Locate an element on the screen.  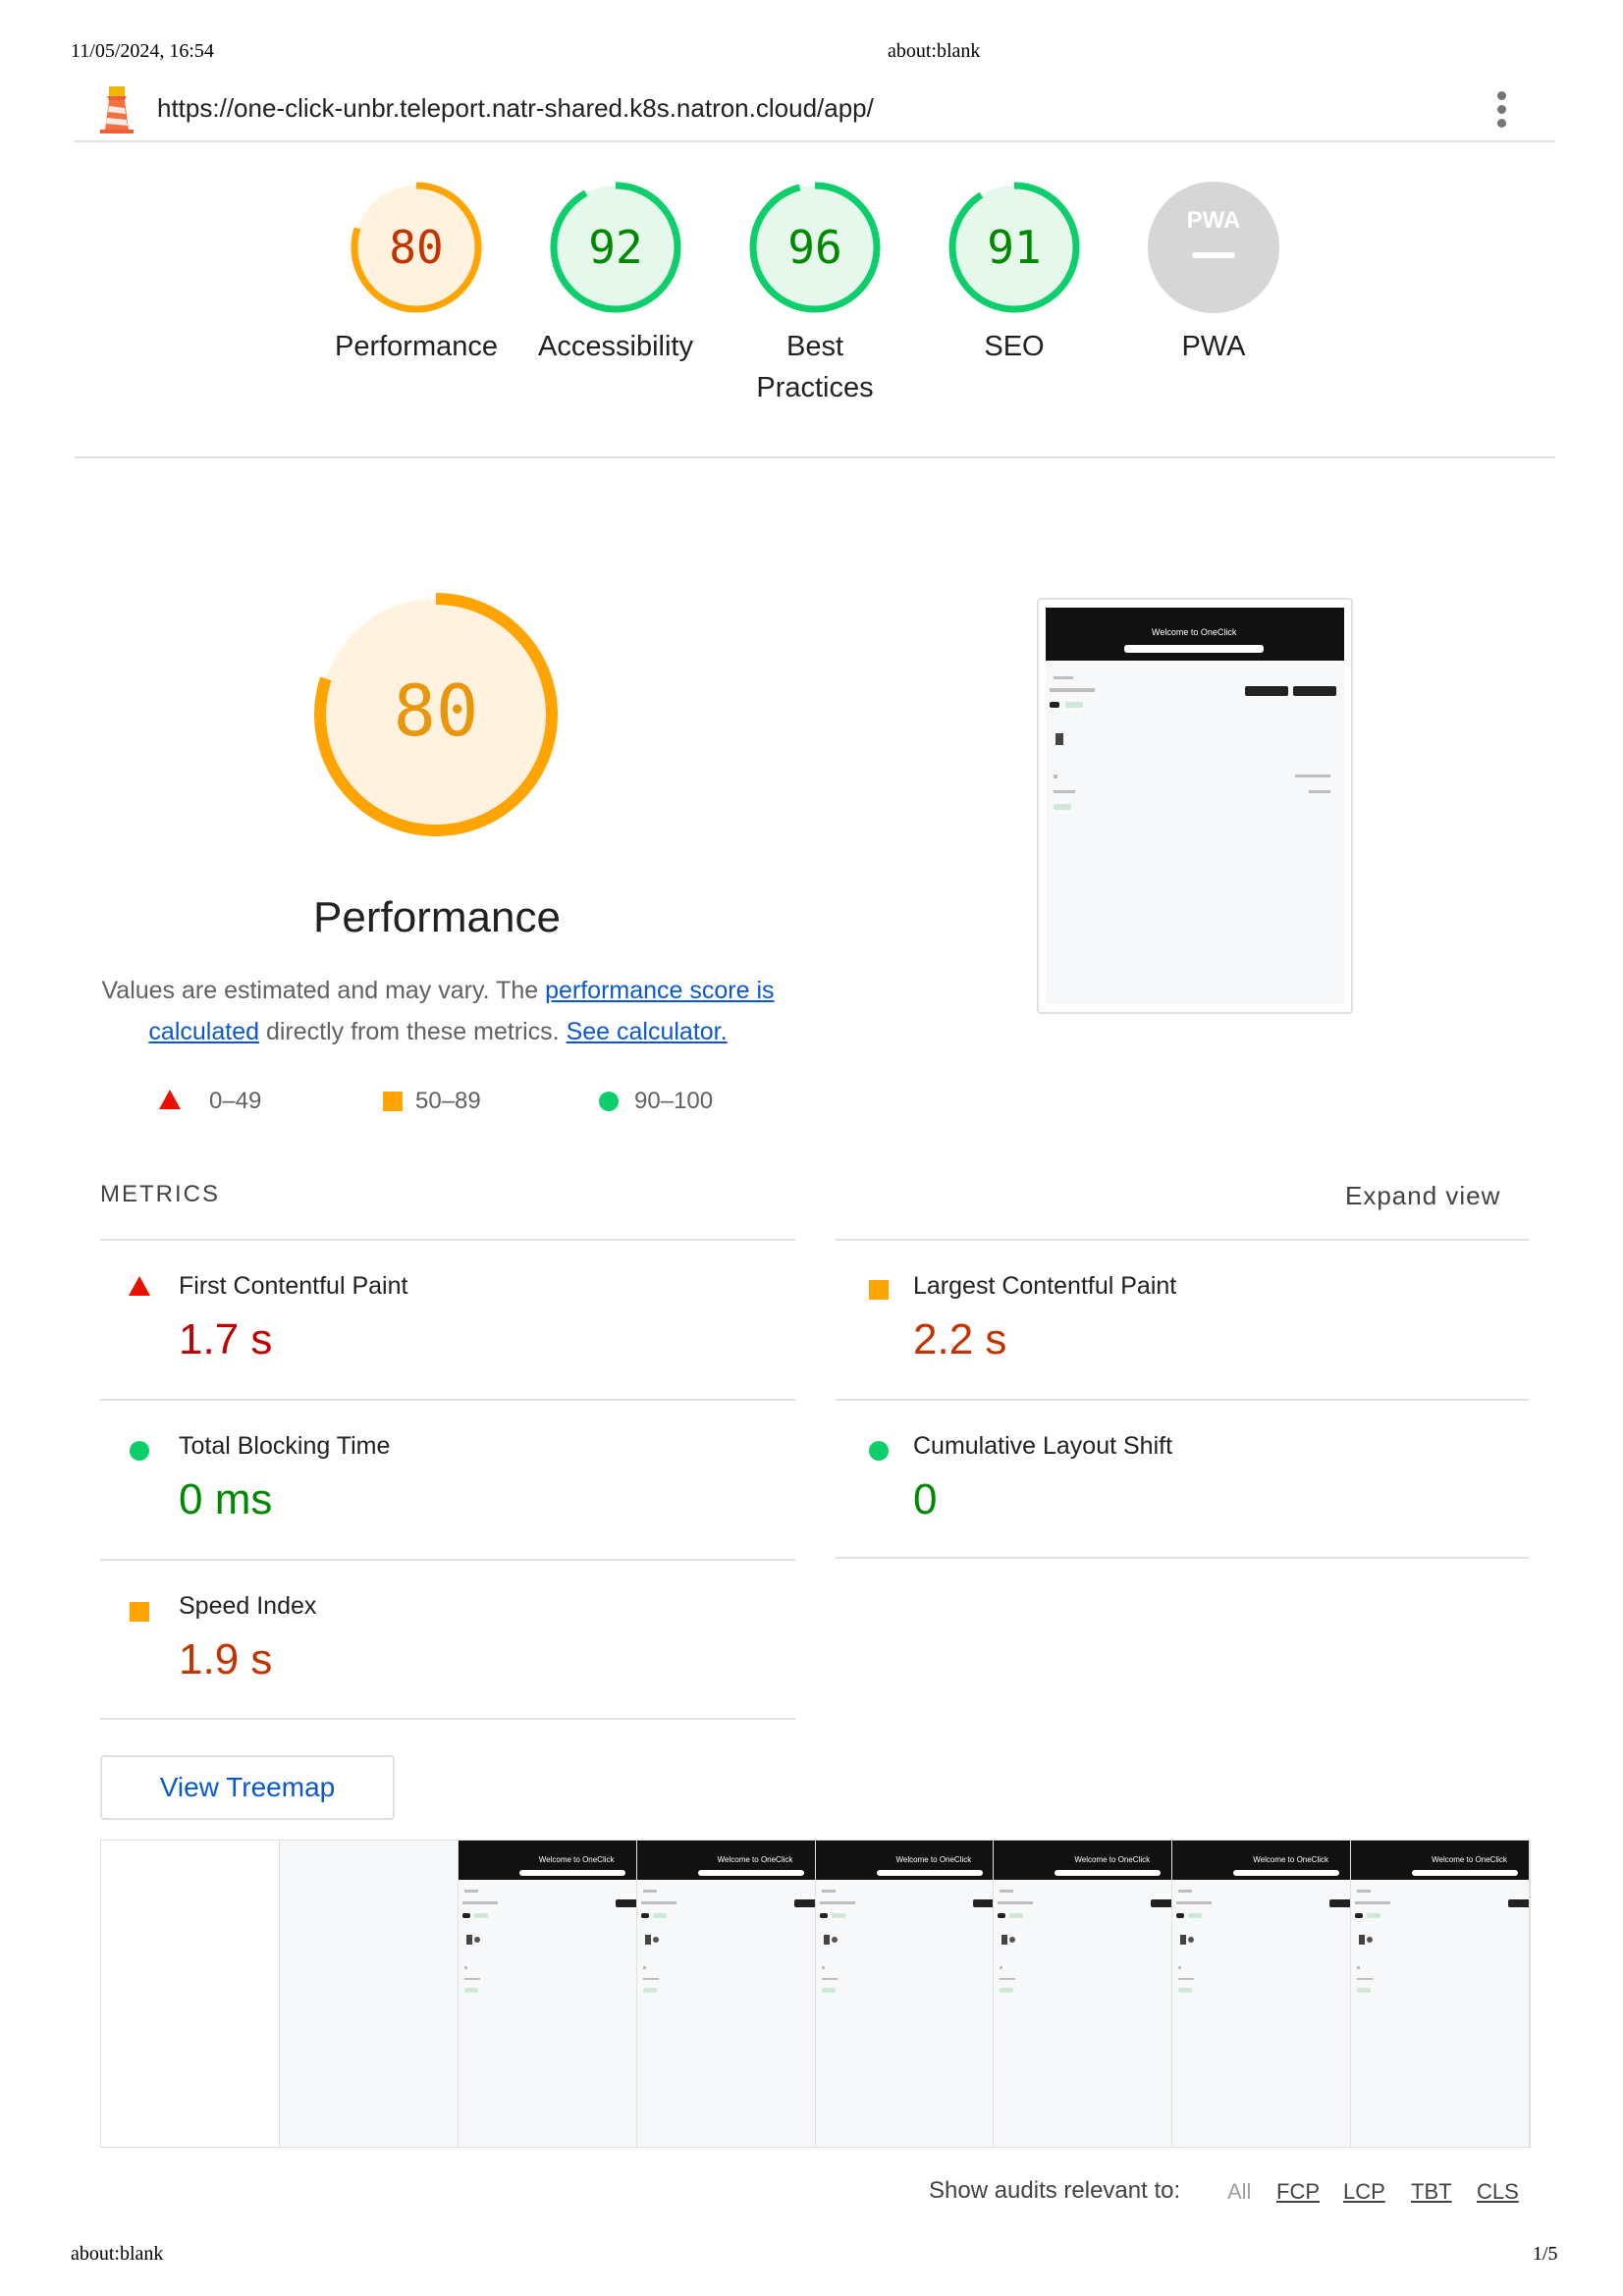
filter-chip-all: All is located at coordinates (1239, 2192).